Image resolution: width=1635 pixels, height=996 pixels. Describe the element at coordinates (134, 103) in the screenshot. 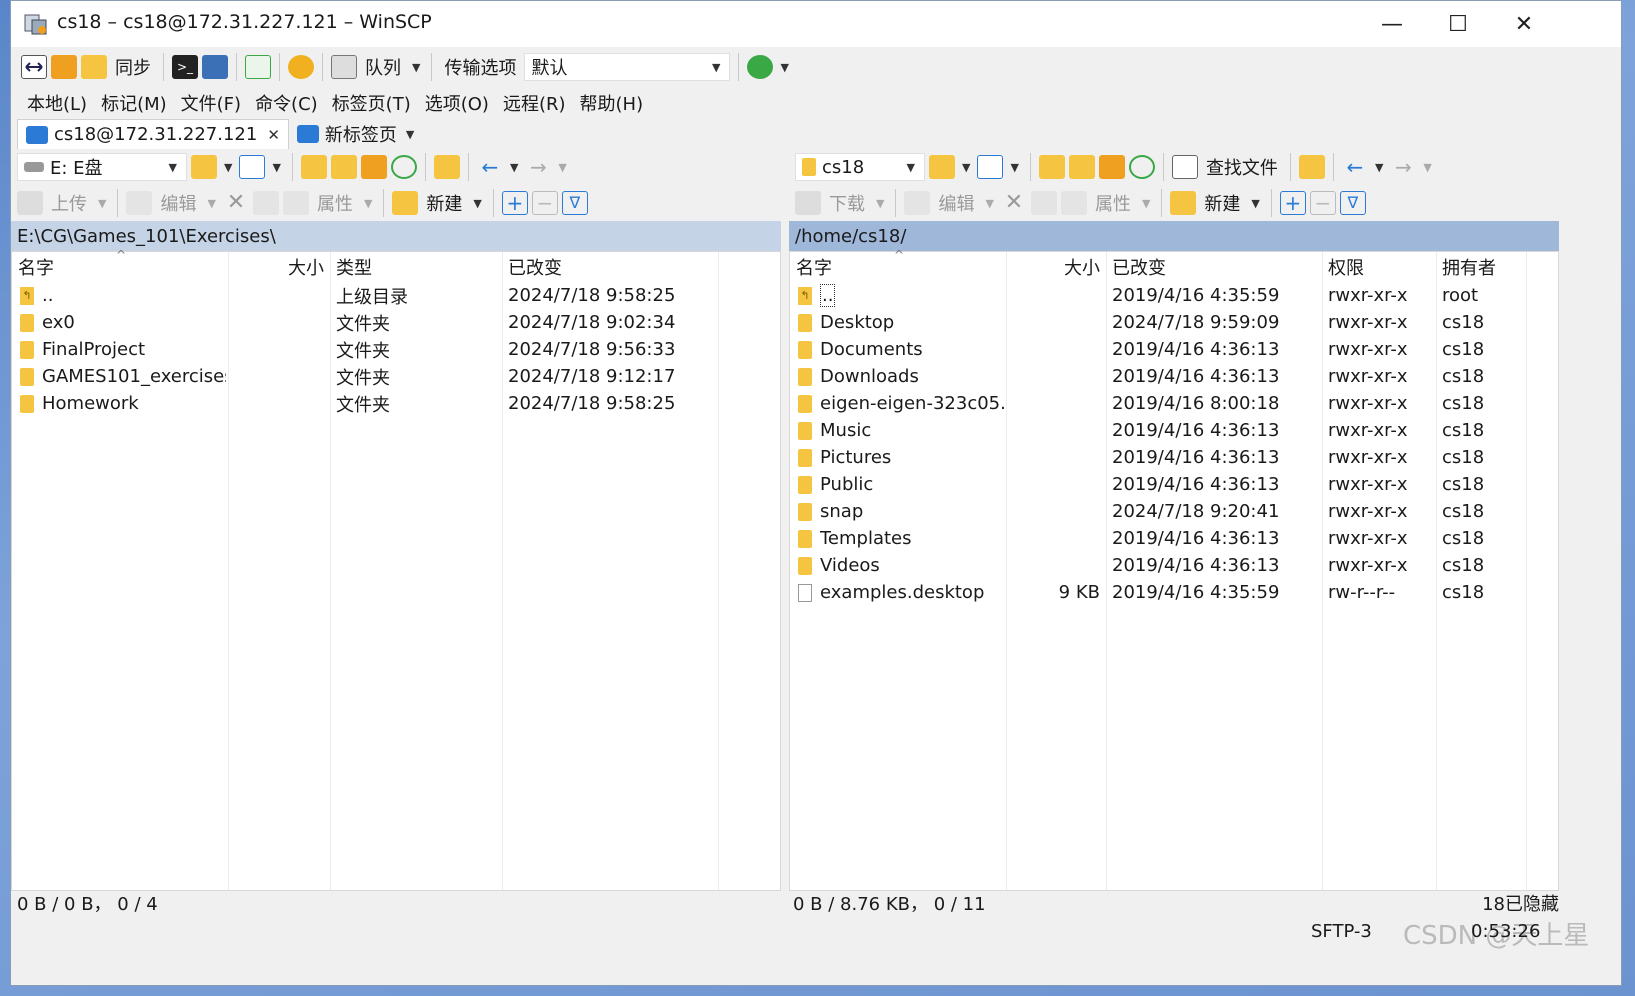

I see `menu-mark: 标记(M)` at that location.